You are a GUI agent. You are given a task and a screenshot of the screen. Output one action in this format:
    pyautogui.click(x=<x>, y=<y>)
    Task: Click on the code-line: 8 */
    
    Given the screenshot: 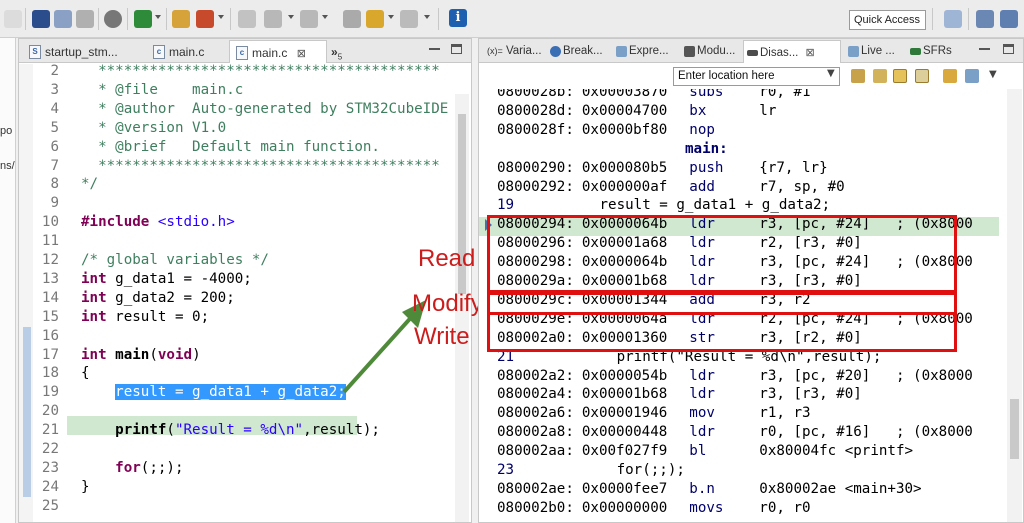 What is the action you would take?
    pyautogui.click(x=65, y=184)
    